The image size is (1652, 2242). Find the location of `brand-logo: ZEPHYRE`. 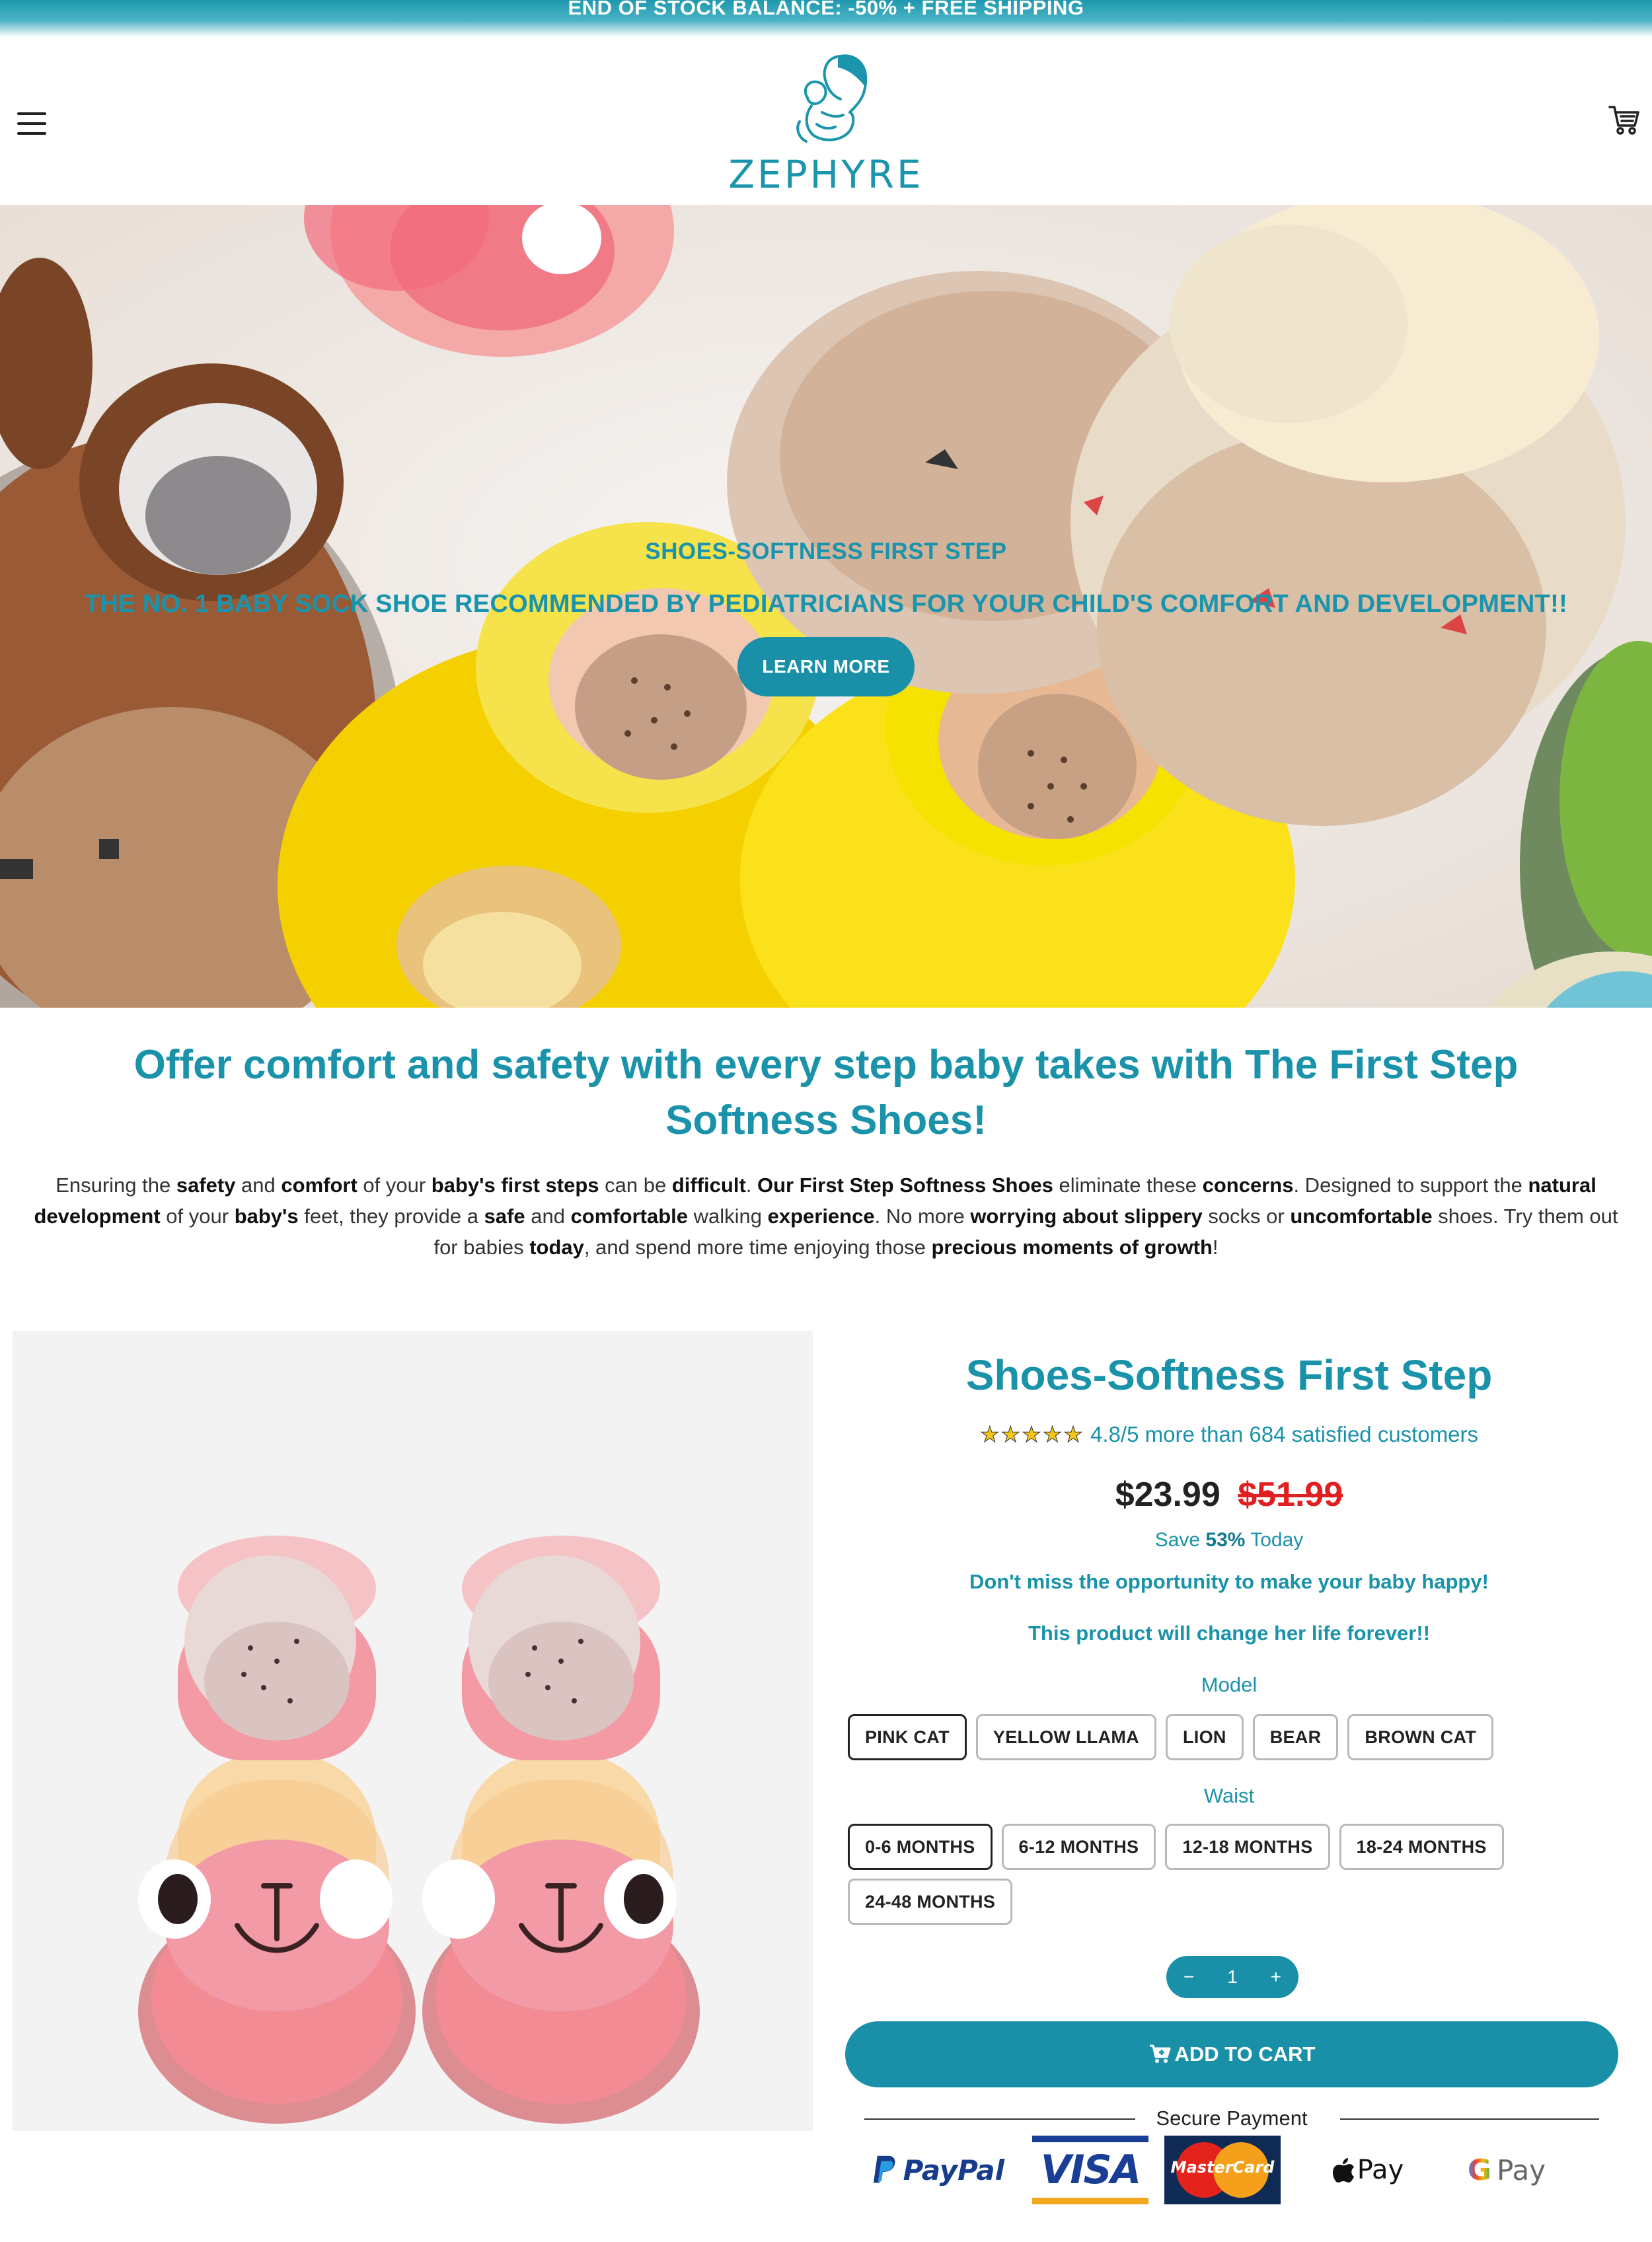

brand-logo: ZEPHYRE is located at coordinates (826, 123).